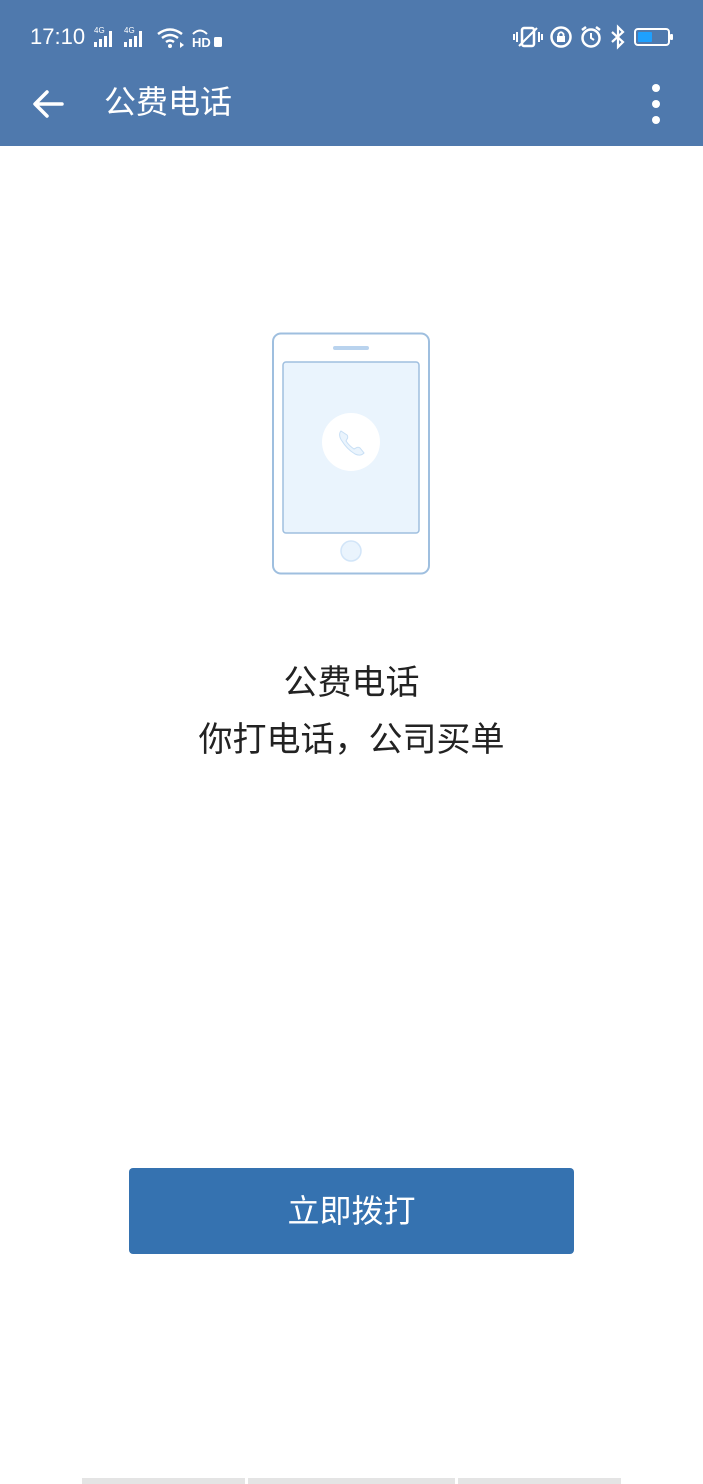 The height and width of the screenshot is (1484, 703). I want to click on bottom-indicator-right, so click(539, 1481).